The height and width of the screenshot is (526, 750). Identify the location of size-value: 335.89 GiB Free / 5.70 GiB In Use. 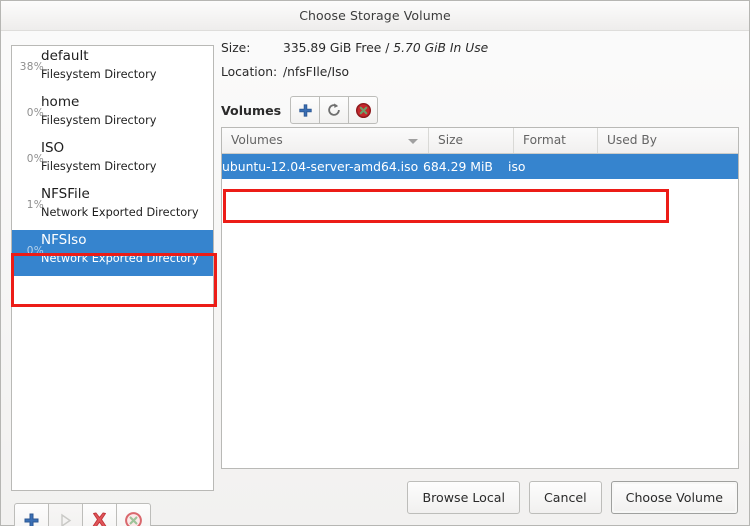
(385, 48).